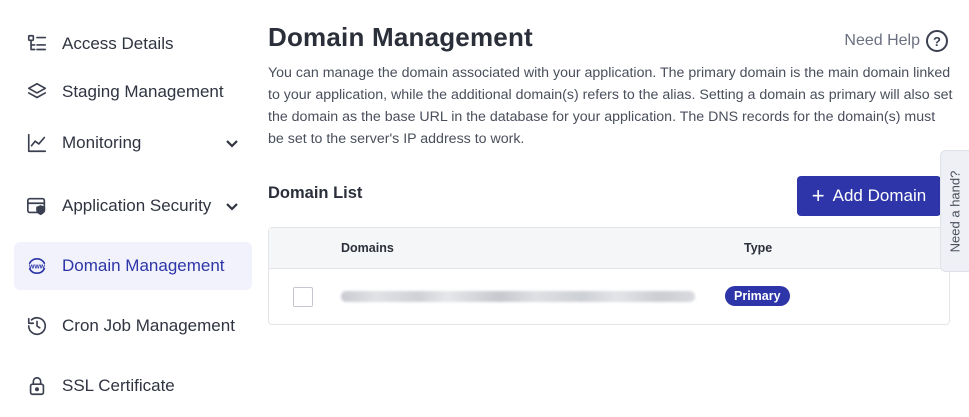  Describe the element at coordinates (609, 248) in the screenshot. I see `table-header: Domains Type` at that location.